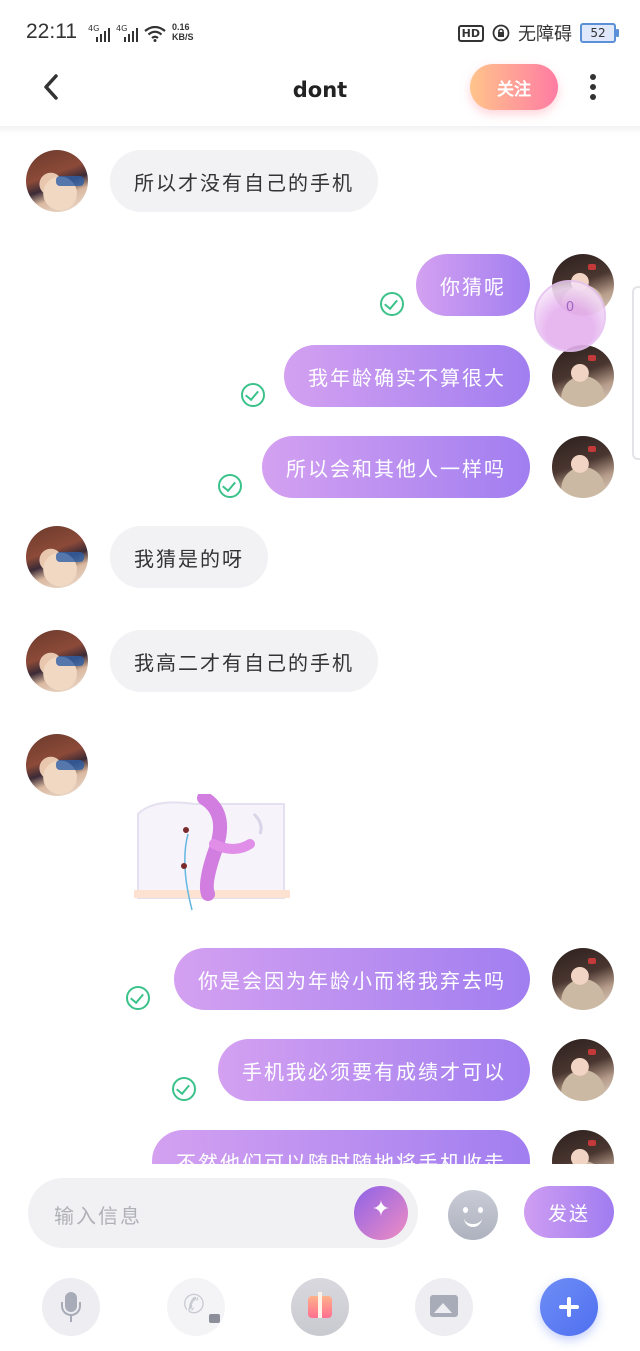 Image resolution: width=640 pixels, height=1351 pixels. I want to click on gift-icon, so click(320, 1307).